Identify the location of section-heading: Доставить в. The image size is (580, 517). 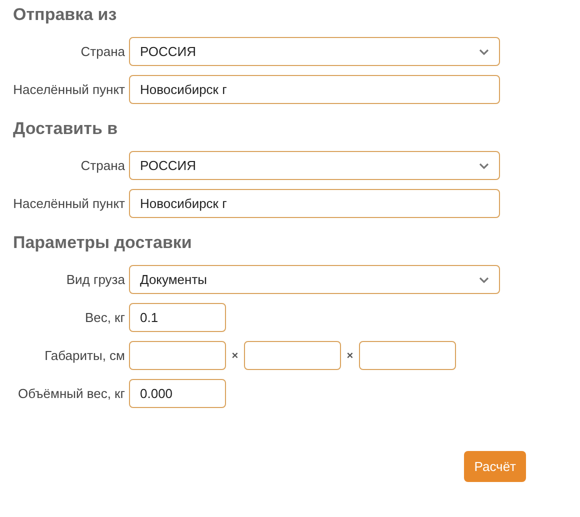
(66, 129).